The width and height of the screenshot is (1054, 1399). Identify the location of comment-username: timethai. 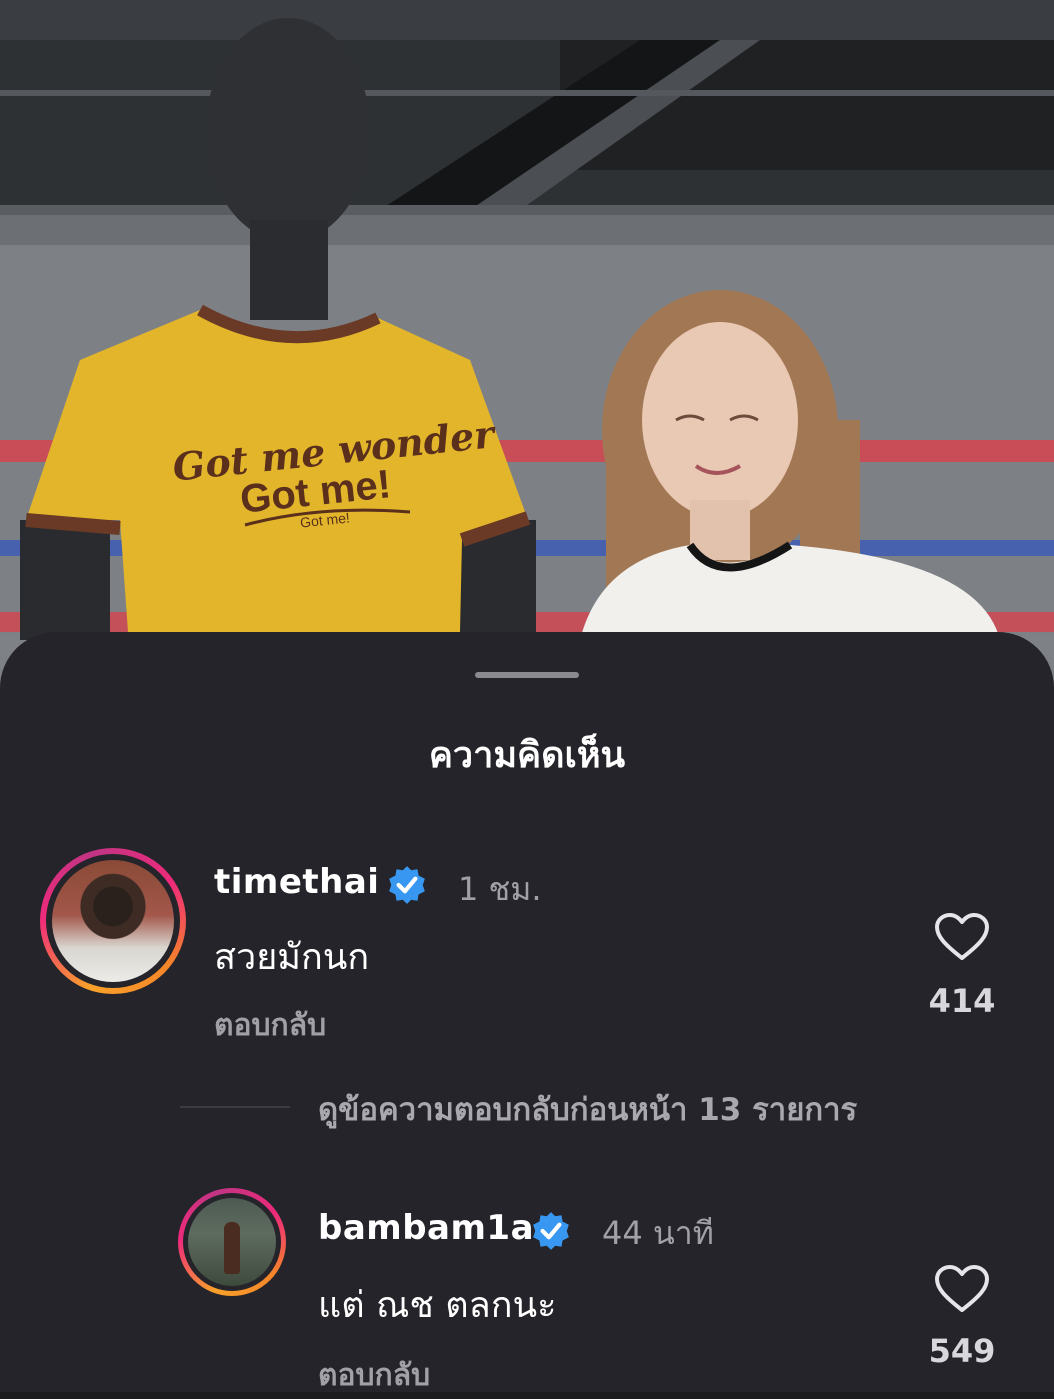
(296, 882).